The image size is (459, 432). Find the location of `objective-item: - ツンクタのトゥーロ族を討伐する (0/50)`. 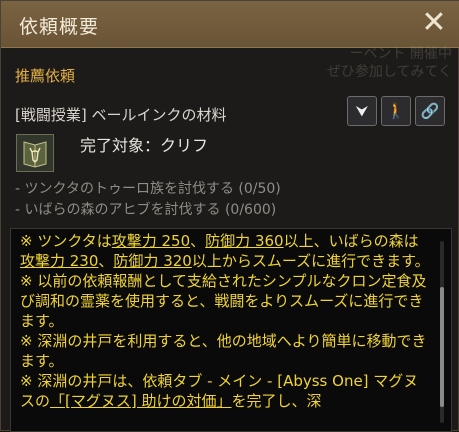

objective-item: - ツンクタのトゥーロ族を討伐する (0/50) is located at coordinates (148, 189).